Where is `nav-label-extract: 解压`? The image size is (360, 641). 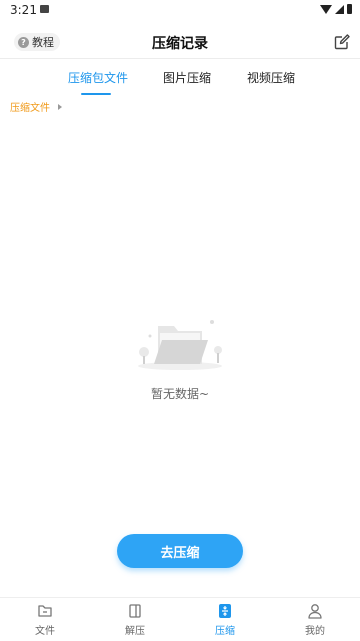
nav-label-extract: 解压 is located at coordinates (135, 631).